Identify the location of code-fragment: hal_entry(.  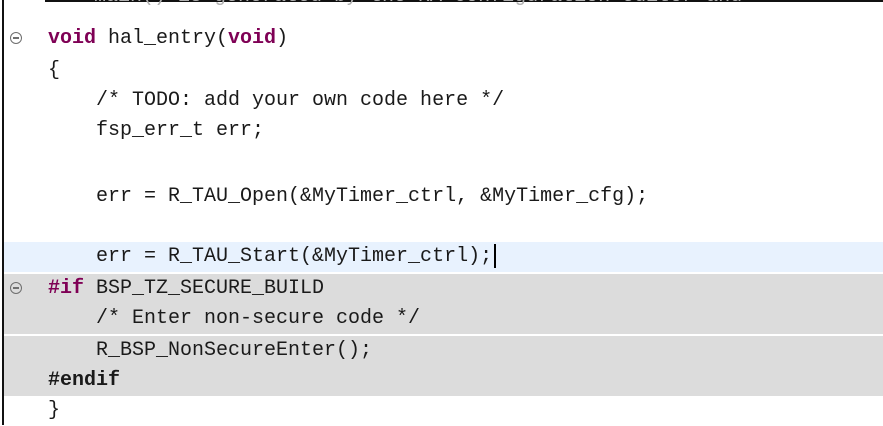
(162, 38).